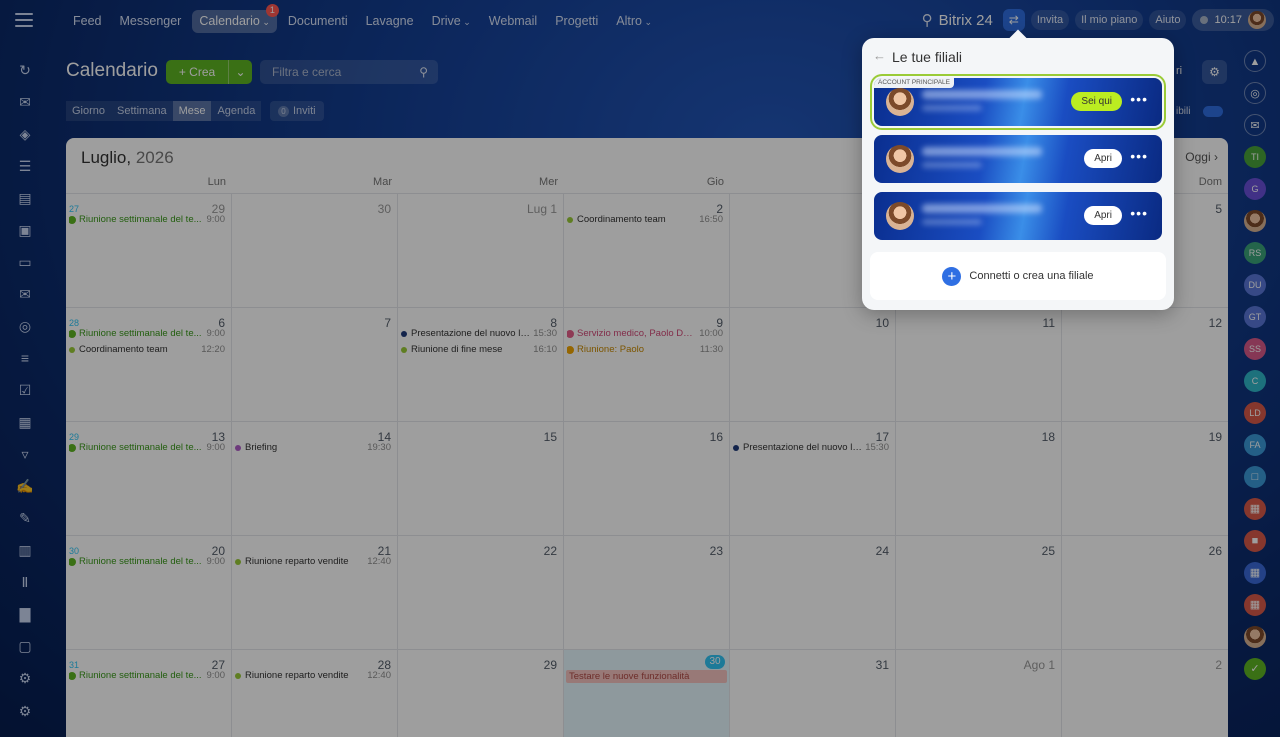 The image size is (1280, 737). What do you see at coordinates (1096, 101) in the screenshot?
I see `here-badge: Sei qui` at bounding box center [1096, 101].